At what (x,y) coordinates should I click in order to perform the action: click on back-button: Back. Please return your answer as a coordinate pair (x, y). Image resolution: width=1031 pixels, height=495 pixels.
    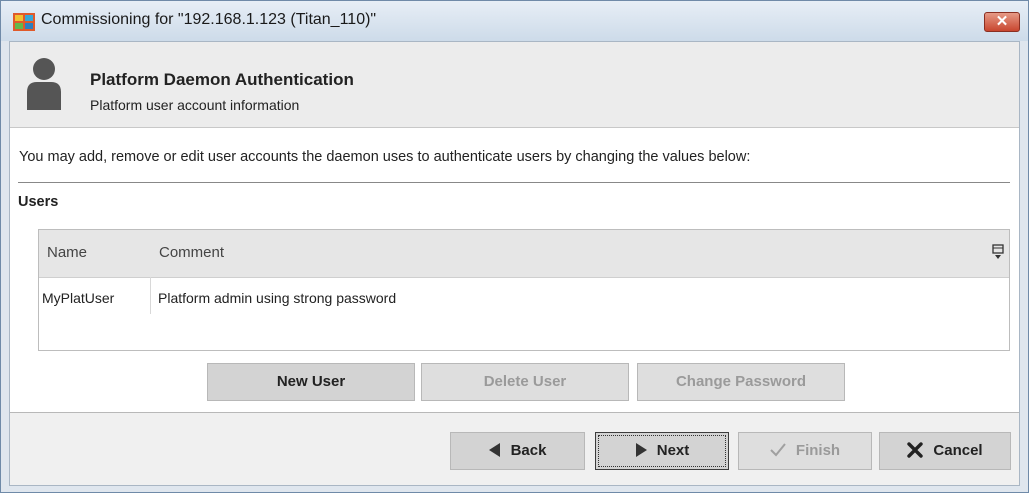
    Looking at the image, I should click on (517, 451).